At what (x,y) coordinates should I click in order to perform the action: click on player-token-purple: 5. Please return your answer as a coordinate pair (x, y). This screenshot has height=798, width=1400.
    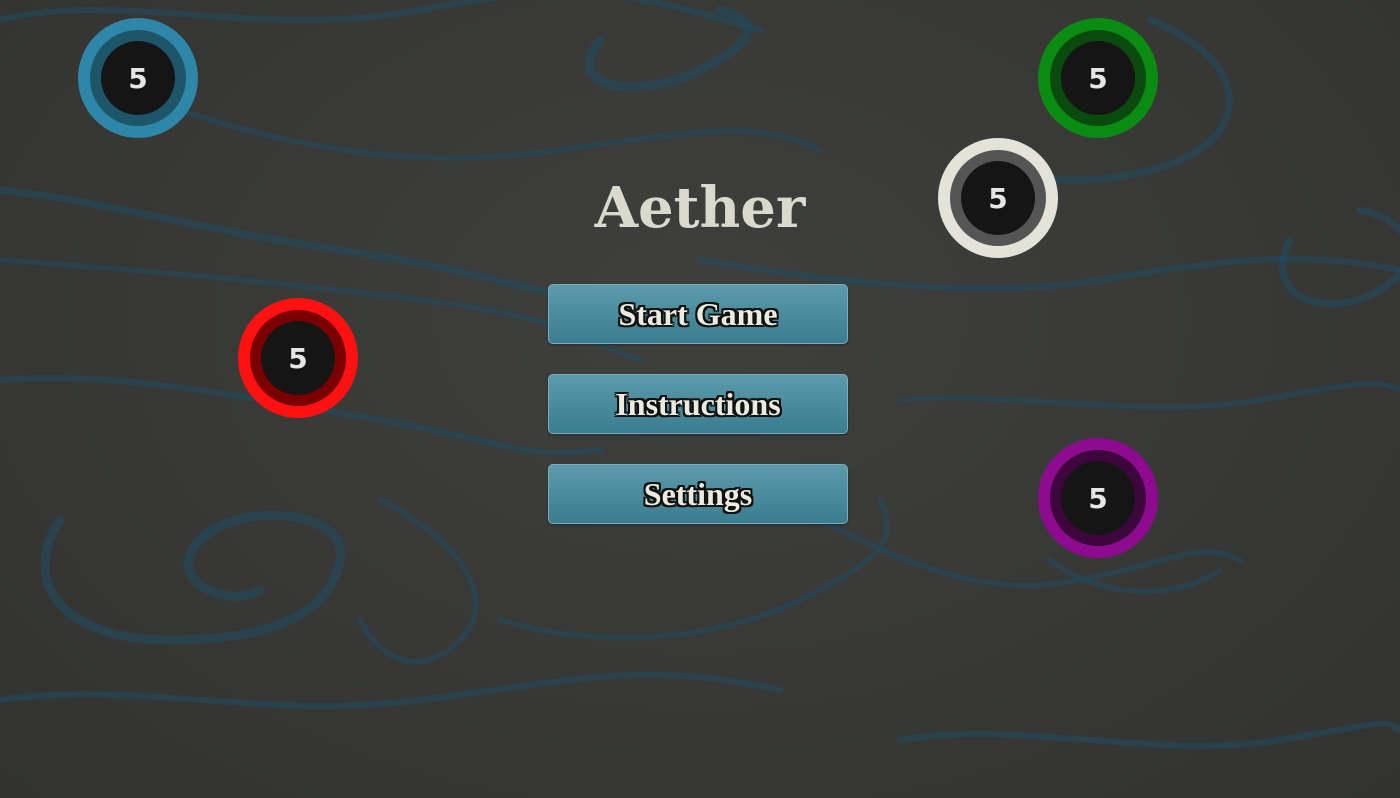
    Looking at the image, I should click on (1098, 498).